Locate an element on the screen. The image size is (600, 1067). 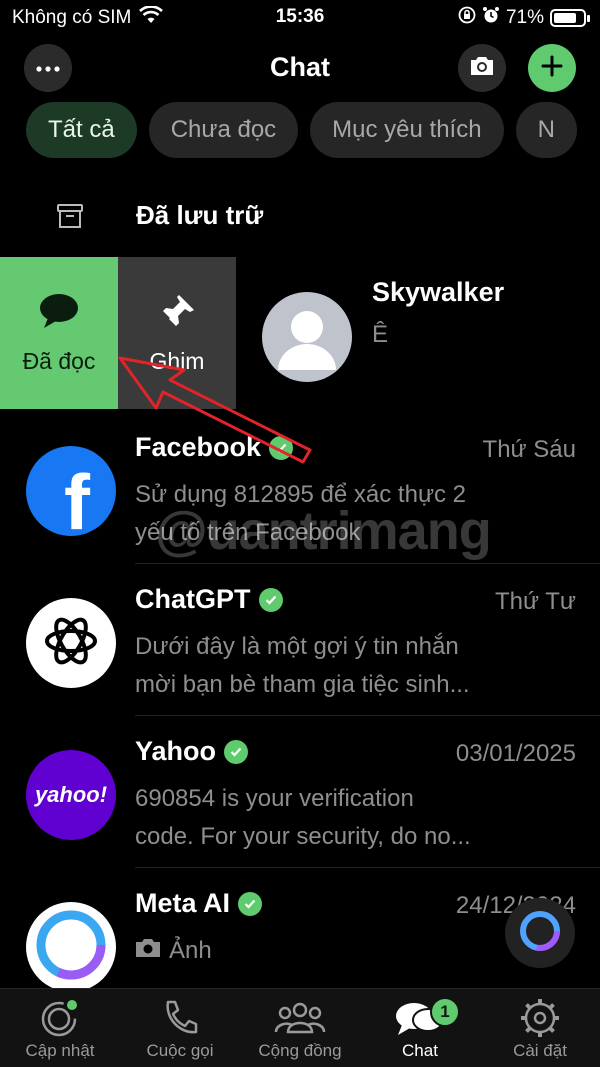
pin-icon is located at coordinates (177, 315).